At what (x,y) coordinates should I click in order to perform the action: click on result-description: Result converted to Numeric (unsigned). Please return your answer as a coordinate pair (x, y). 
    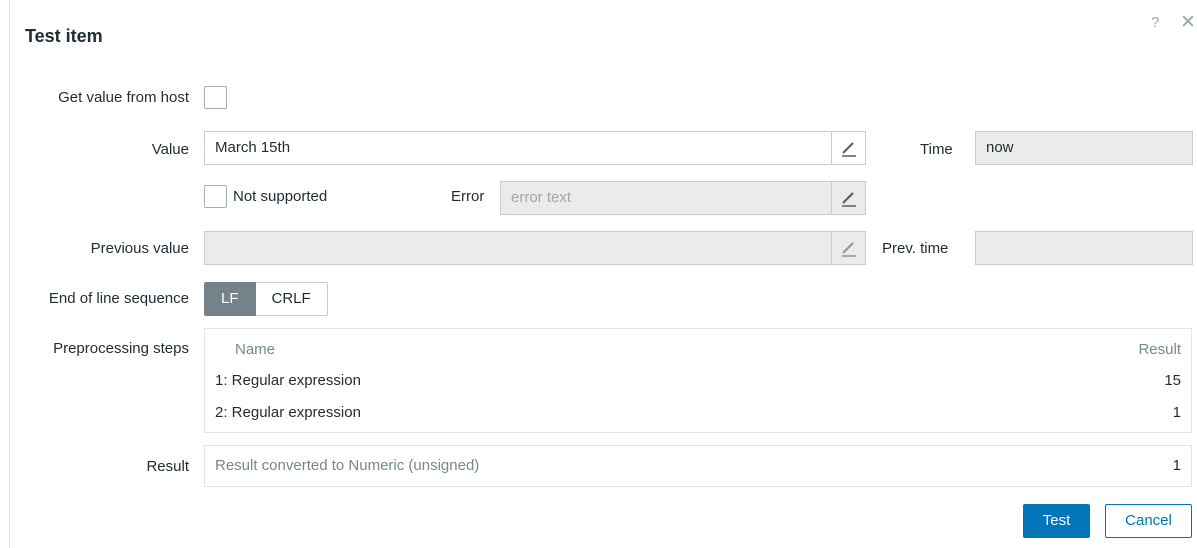
    Looking at the image, I should click on (347, 465).